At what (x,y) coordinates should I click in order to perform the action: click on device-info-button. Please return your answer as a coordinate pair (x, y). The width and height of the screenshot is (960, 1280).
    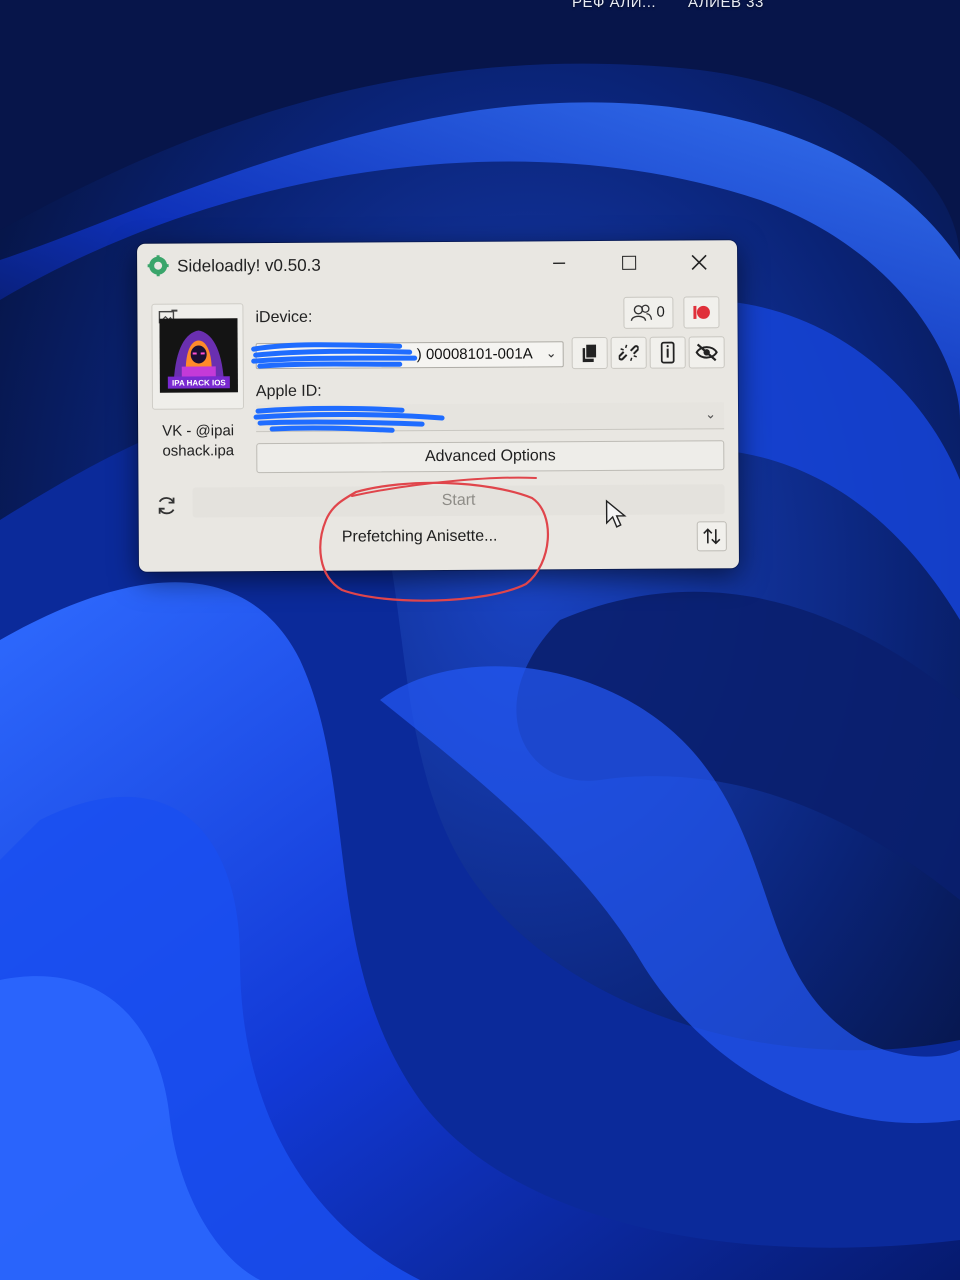
    Looking at the image, I should click on (667, 352).